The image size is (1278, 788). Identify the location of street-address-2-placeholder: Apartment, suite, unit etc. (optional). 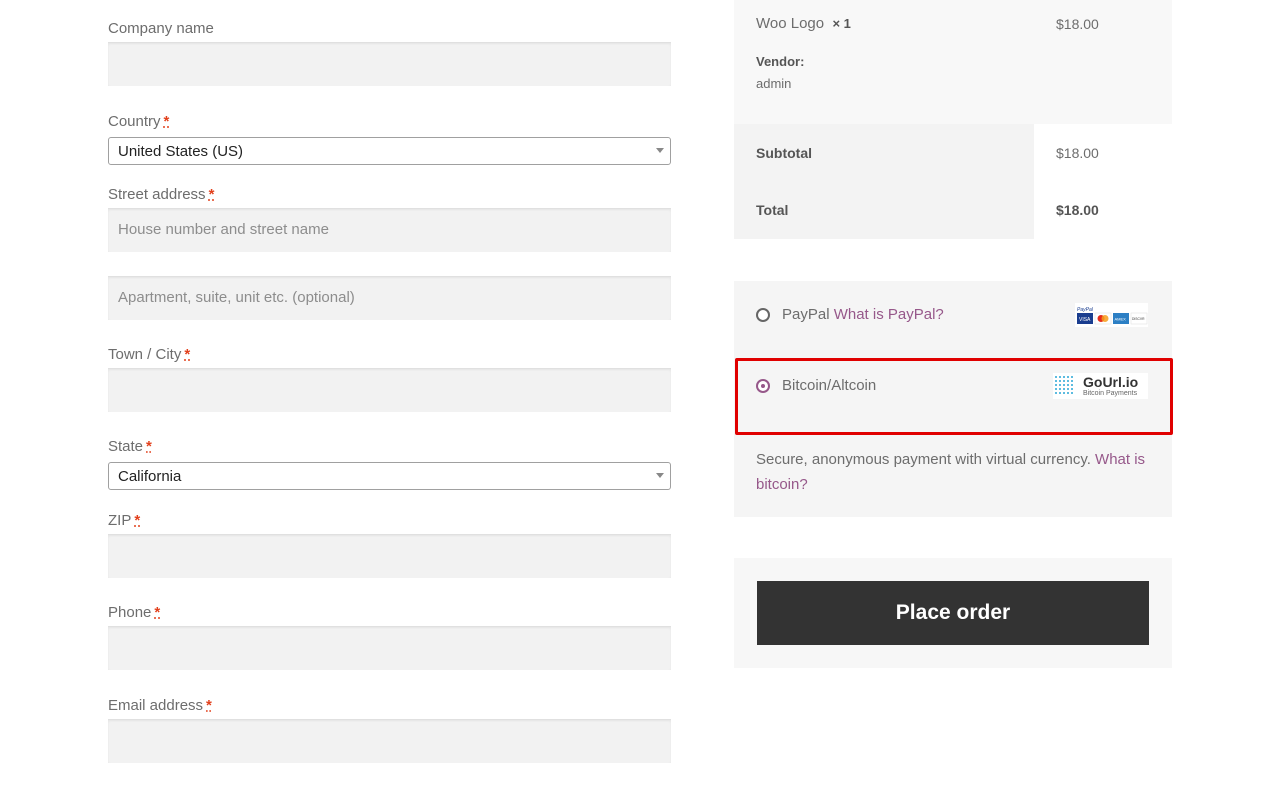
(236, 297).